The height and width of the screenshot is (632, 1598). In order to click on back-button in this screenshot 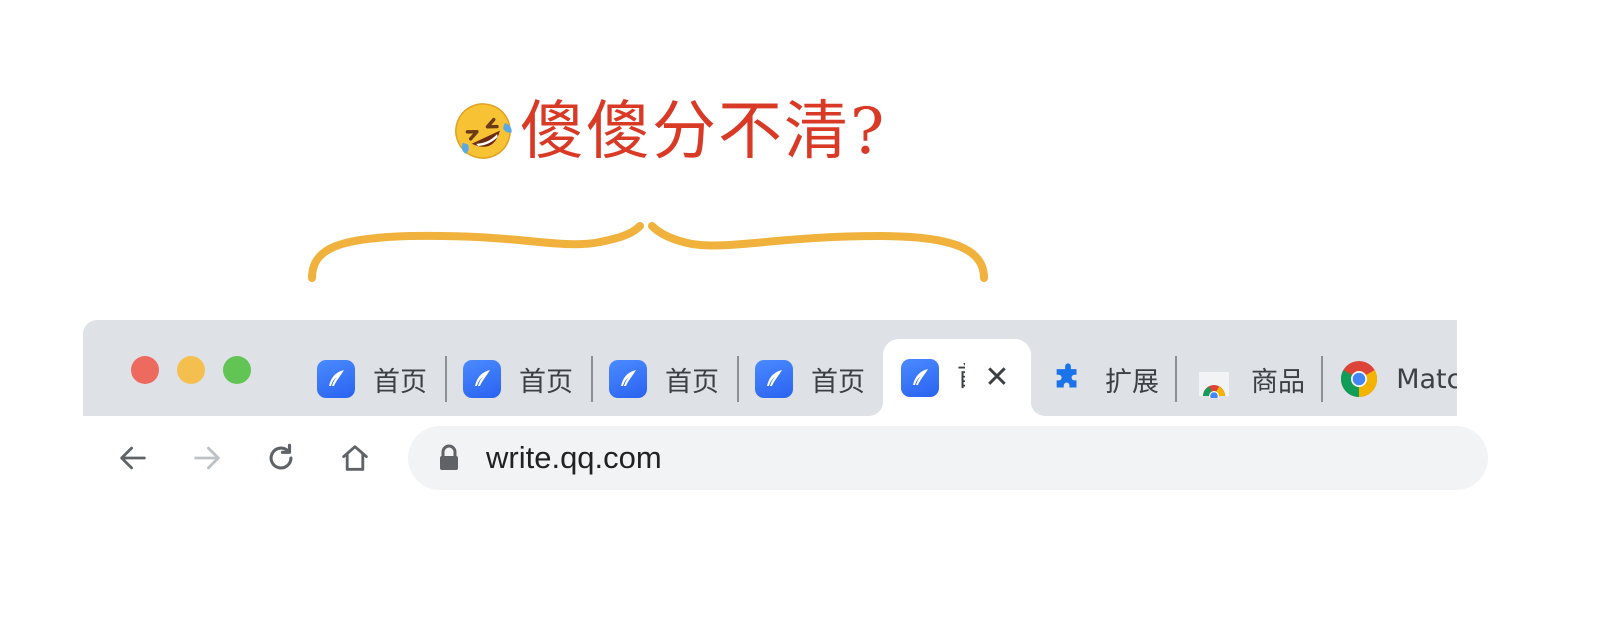, I will do `click(133, 458)`.